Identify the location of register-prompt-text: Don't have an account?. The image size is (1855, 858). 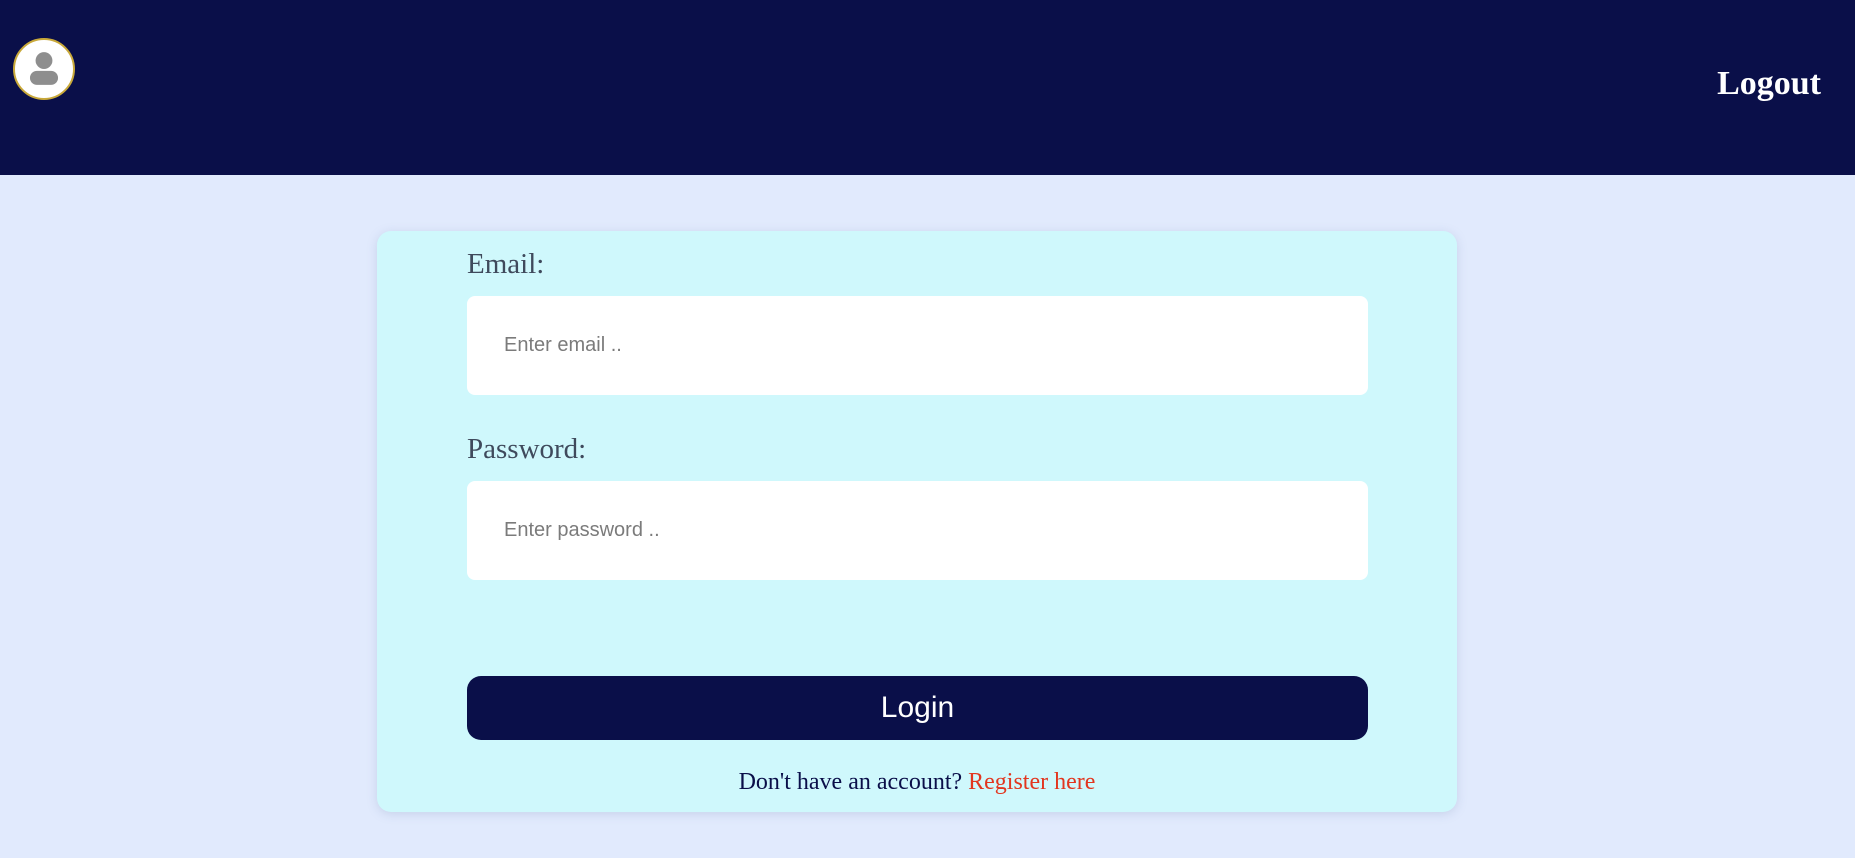
(850, 782).